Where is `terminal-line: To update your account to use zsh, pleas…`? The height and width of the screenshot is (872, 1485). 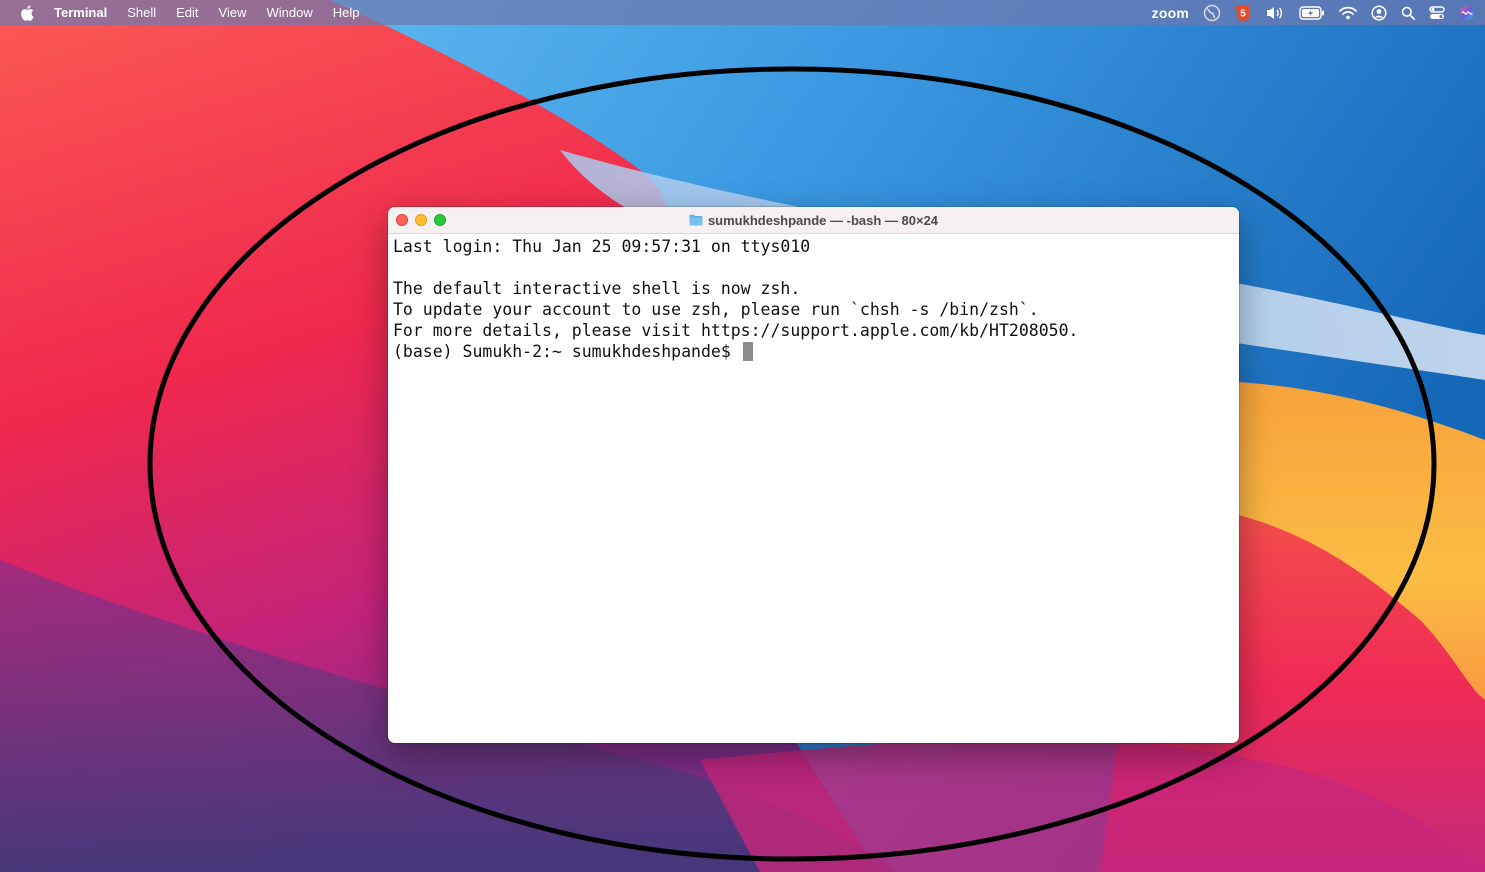 terminal-line: To update your account to use zsh, pleas… is located at coordinates (716, 309).